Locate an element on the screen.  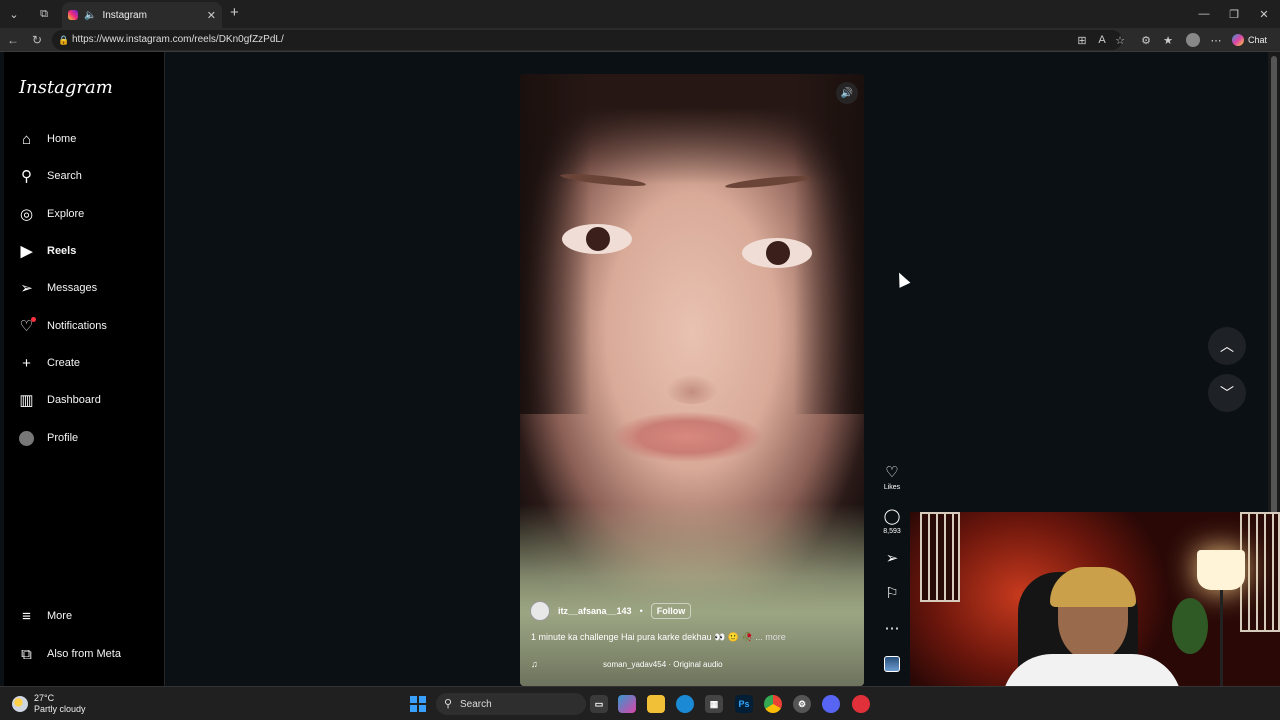
task-view-icon: ▭ is located at coordinates (599, 704).